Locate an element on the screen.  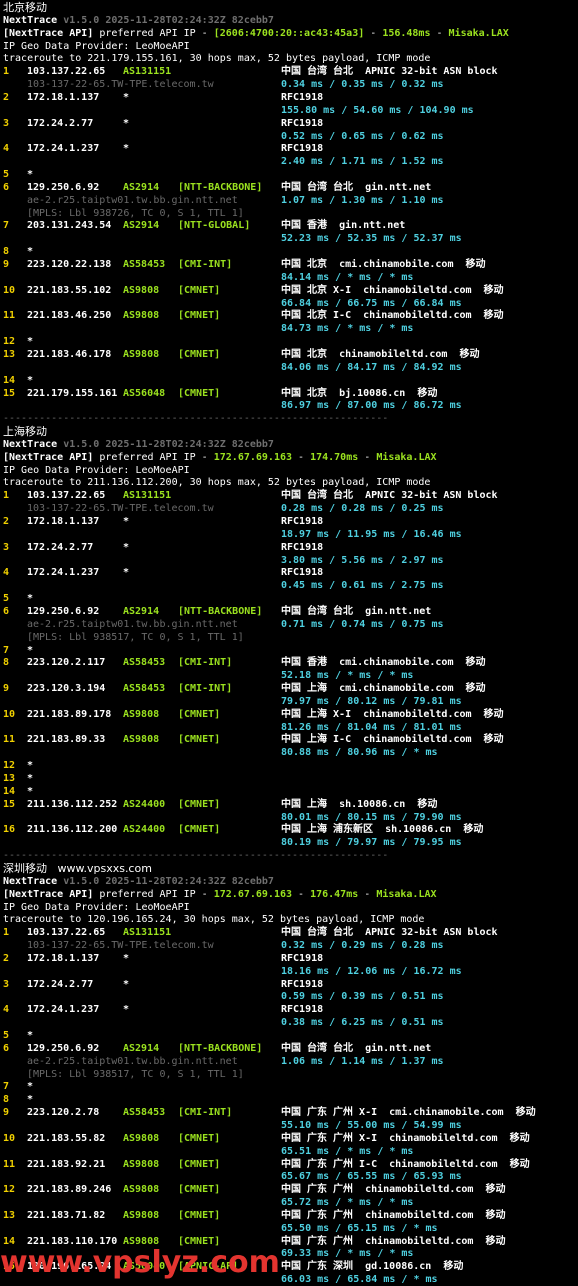
terminal-line: 13 * is located at coordinates (289, 778).